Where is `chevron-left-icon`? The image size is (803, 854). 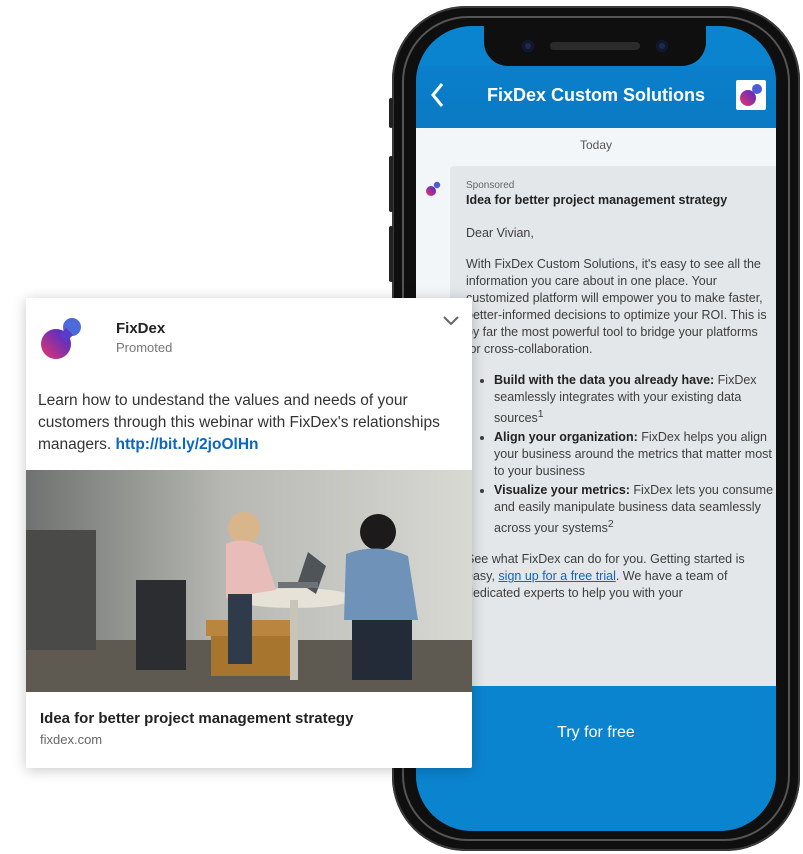
chevron-left-icon is located at coordinates (442, 97).